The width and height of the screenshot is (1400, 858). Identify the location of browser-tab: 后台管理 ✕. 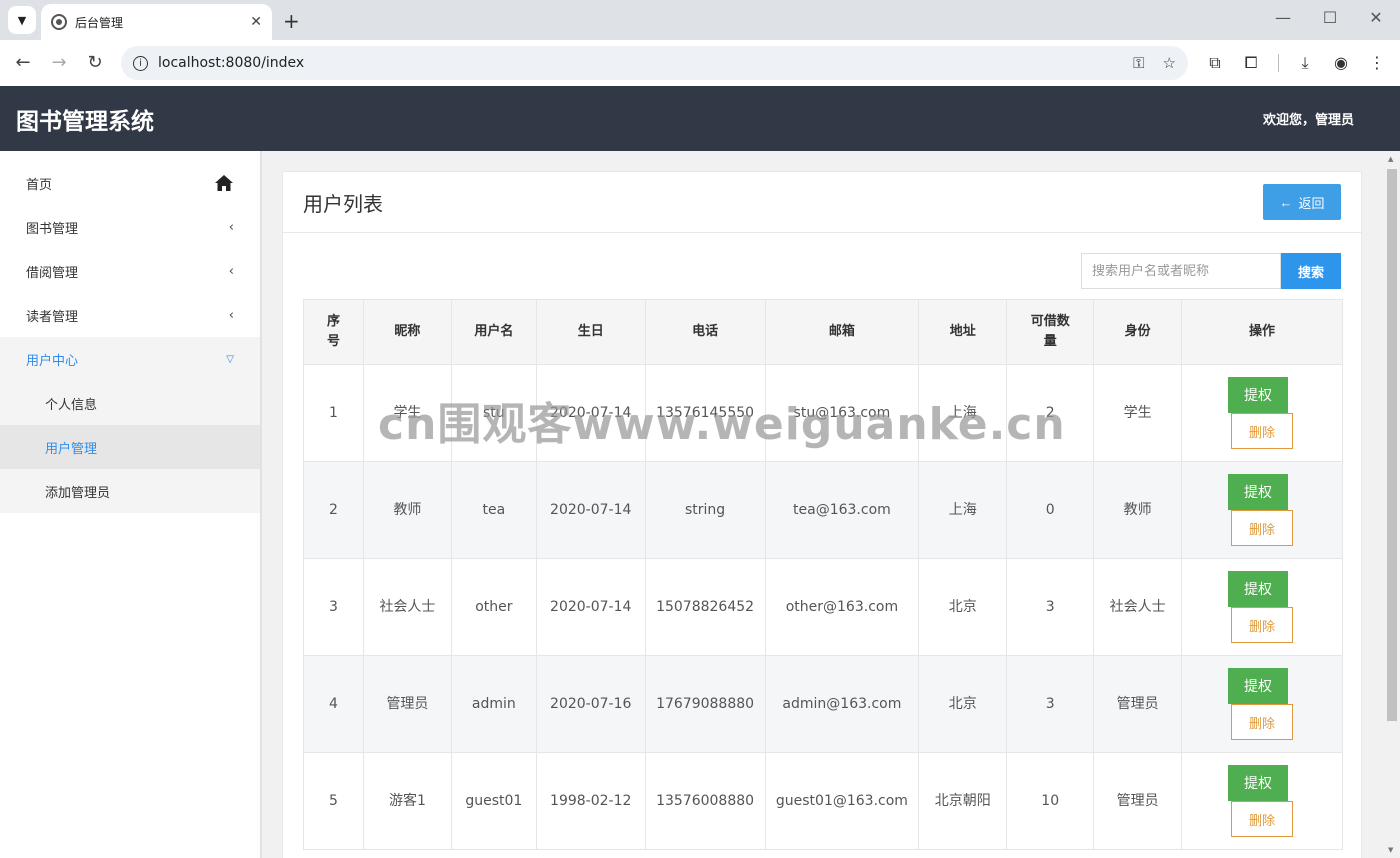
(156, 22).